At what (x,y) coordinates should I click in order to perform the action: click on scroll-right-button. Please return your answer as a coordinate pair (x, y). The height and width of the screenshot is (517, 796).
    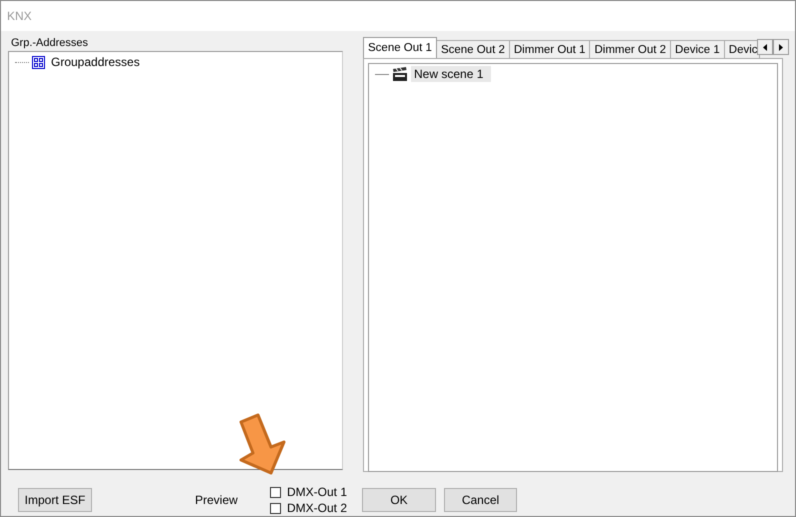
    Looking at the image, I should click on (781, 47).